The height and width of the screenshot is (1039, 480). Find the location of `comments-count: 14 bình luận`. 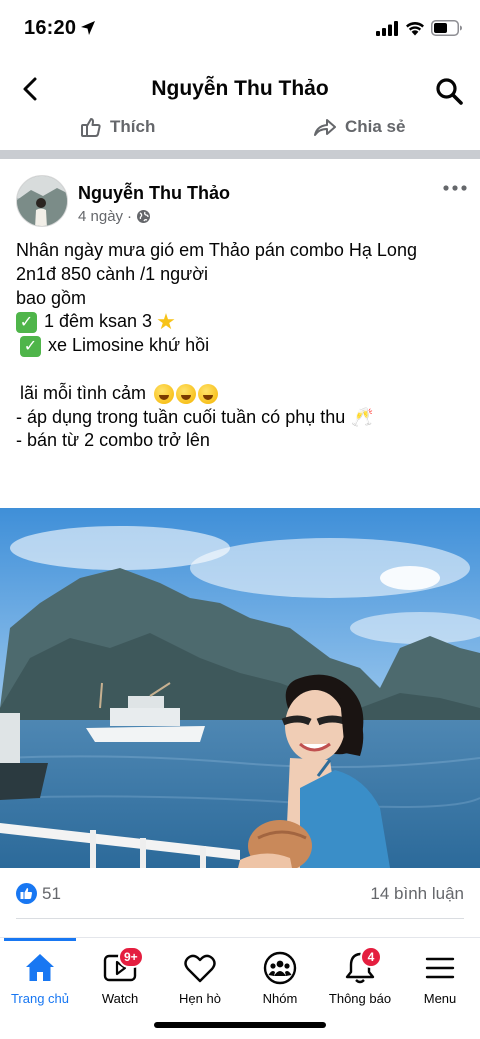

comments-count: 14 bình luận is located at coordinates (417, 894).